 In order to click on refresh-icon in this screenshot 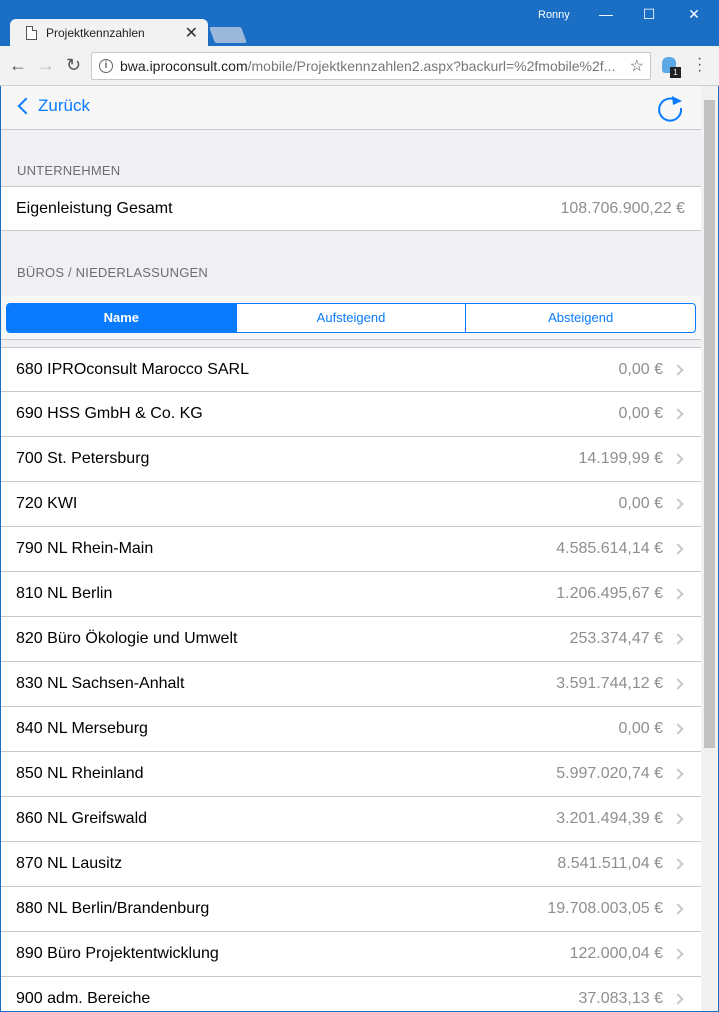, I will do `click(670, 108)`.